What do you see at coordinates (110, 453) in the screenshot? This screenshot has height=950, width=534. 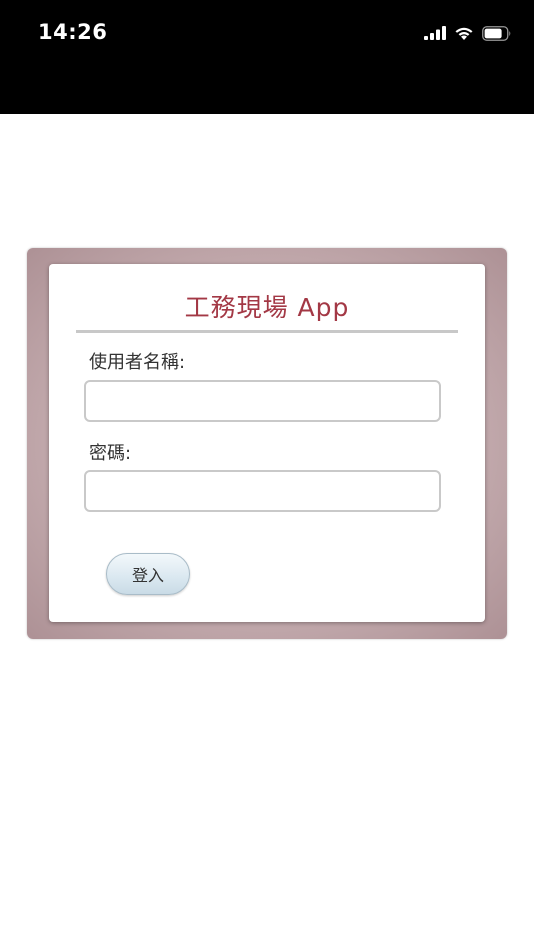 I see `password-label: 密碼:` at bounding box center [110, 453].